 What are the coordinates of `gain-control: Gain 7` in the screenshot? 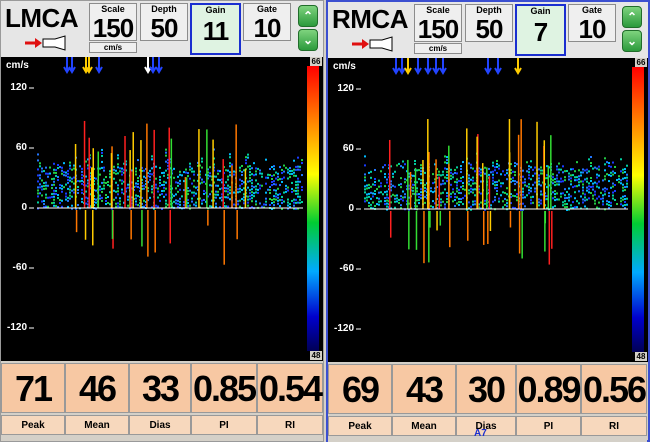 It's located at (540, 30).